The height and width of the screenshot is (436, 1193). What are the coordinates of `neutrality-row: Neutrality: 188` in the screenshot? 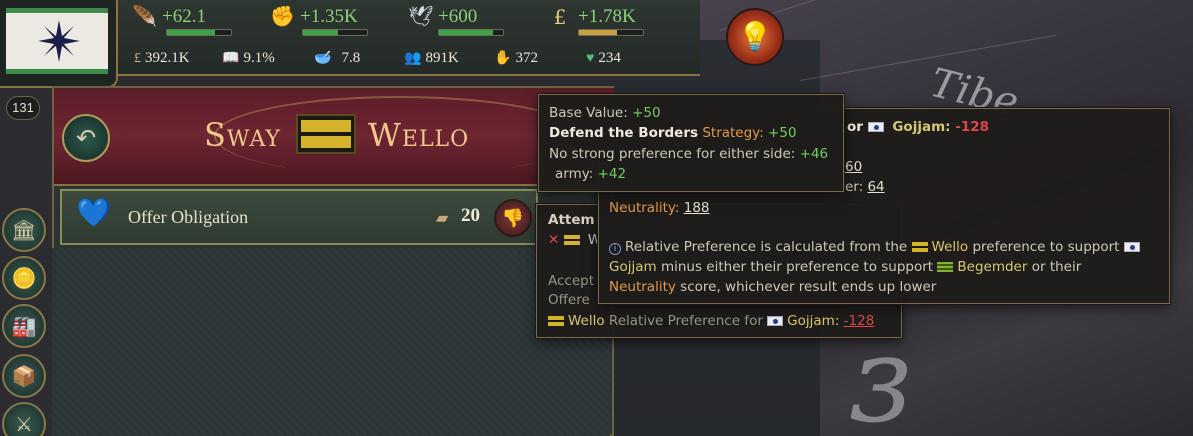 It's located at (659, 208).